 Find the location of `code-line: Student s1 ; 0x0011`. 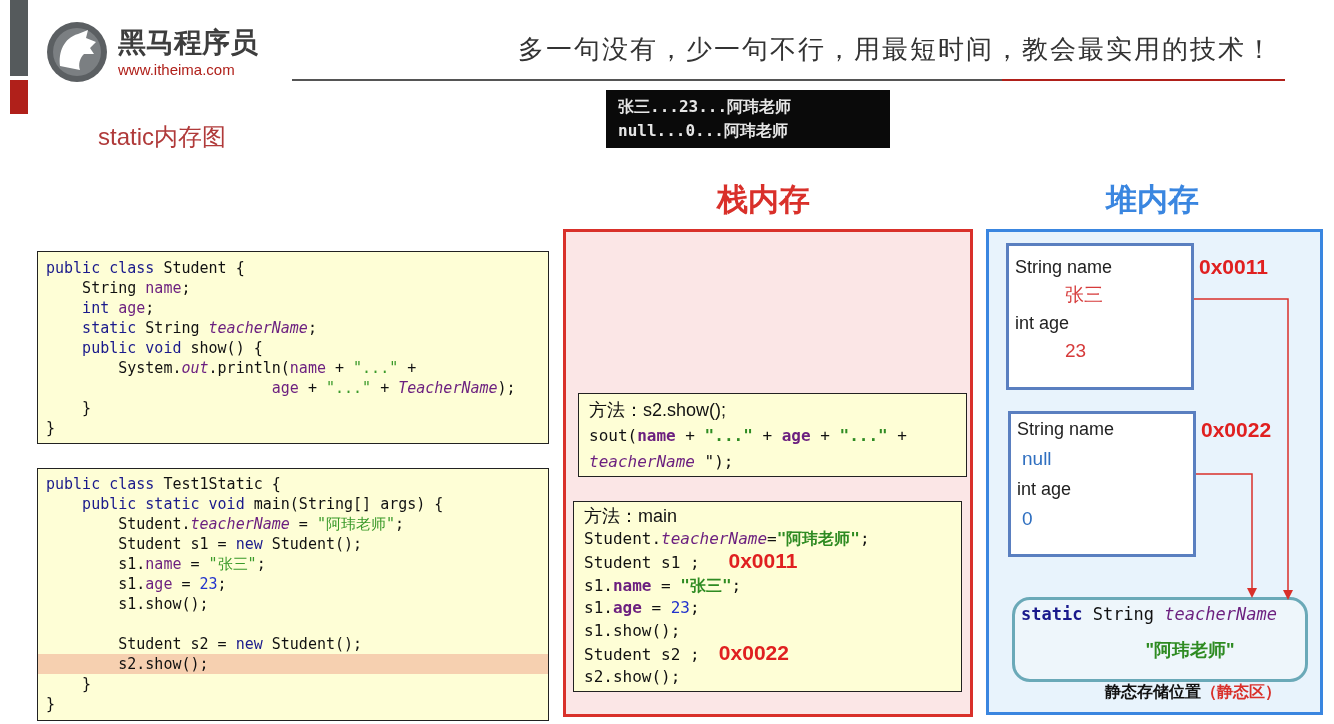

code-line: Student s1 ; 0x0011 is located at coordinates (691, 562).